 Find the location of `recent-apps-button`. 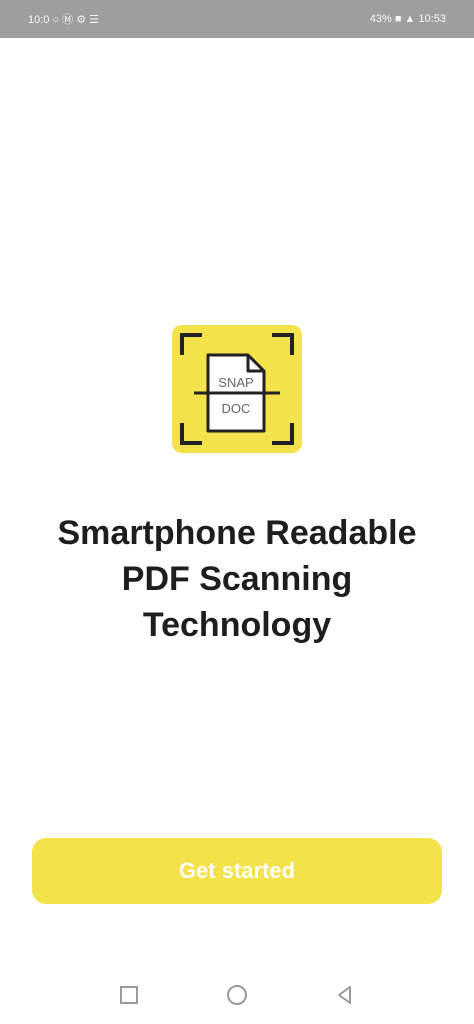

recent-apps-button is located at coordinates (129, 995).